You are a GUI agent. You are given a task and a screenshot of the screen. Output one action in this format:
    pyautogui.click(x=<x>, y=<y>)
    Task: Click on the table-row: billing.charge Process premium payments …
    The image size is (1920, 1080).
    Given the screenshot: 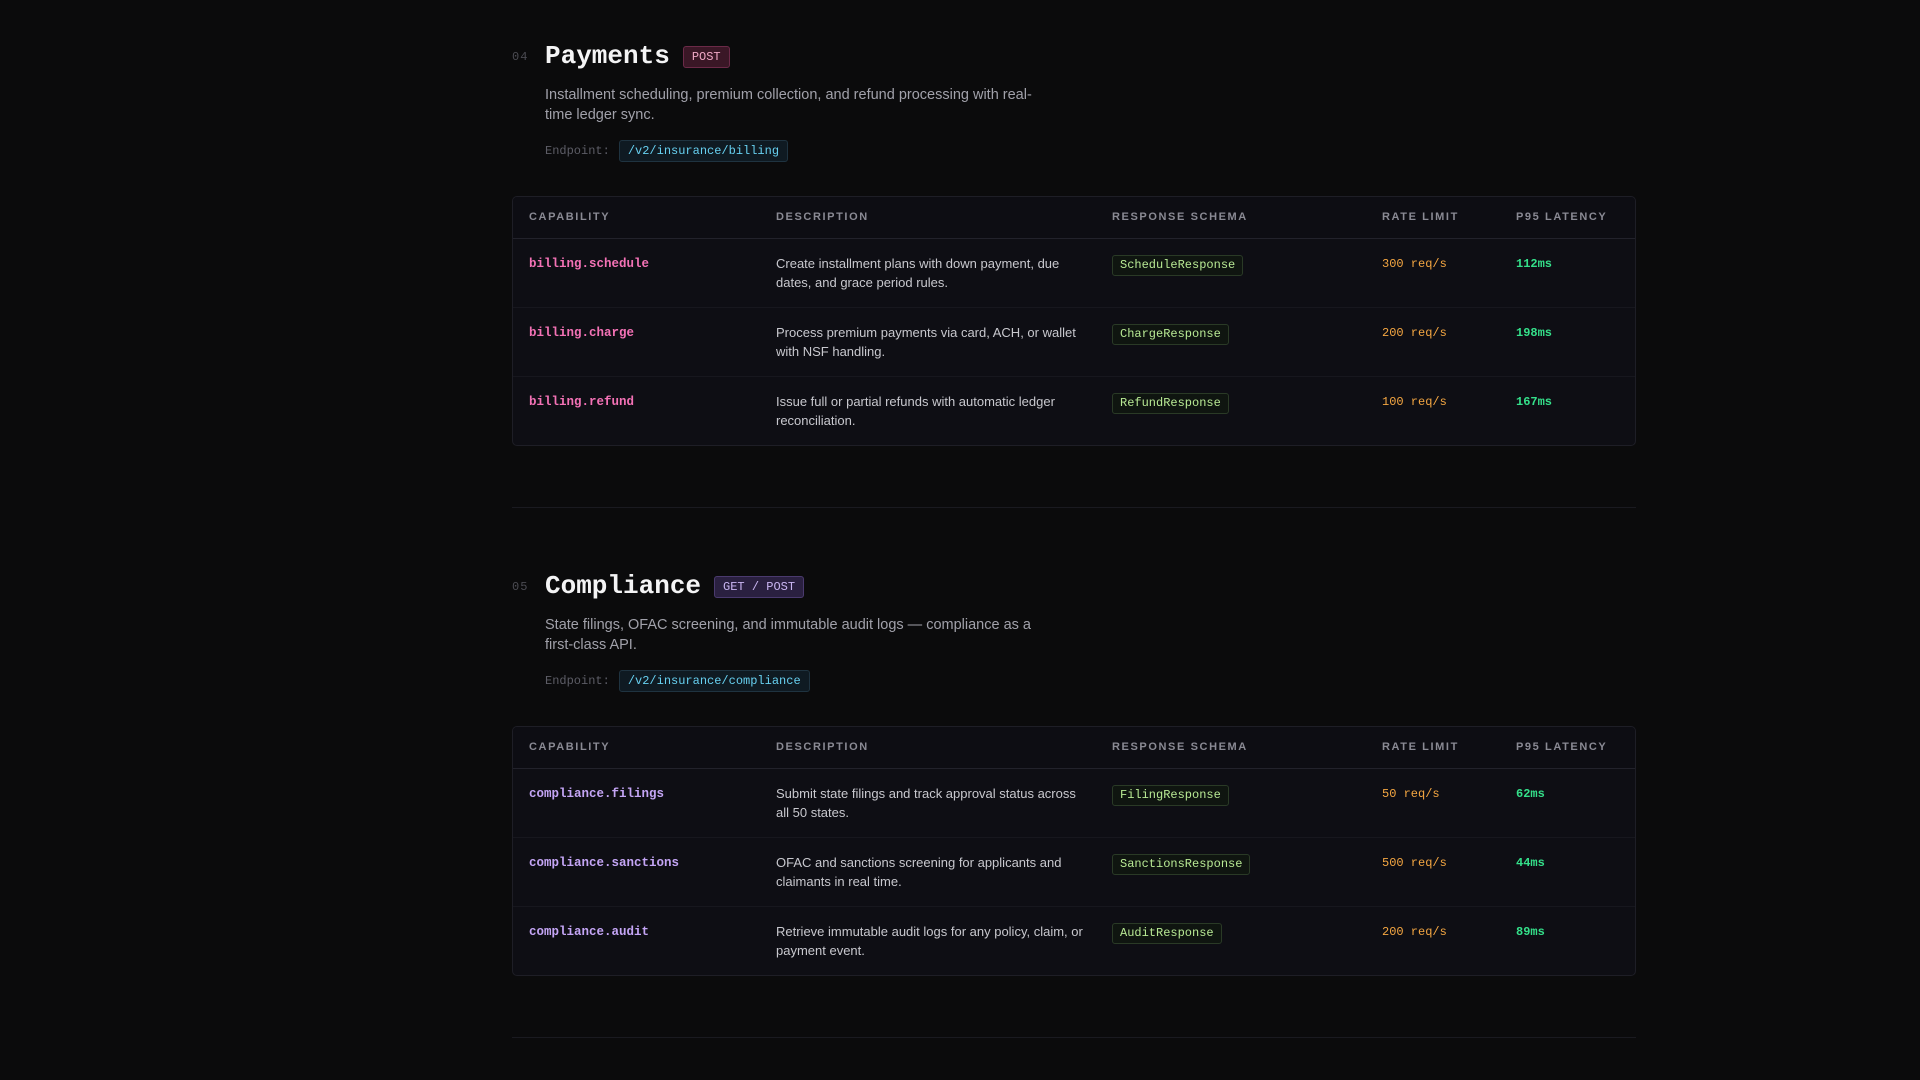 What is the action you would take?
    pyautogui.click(x=1074, y=342)
    